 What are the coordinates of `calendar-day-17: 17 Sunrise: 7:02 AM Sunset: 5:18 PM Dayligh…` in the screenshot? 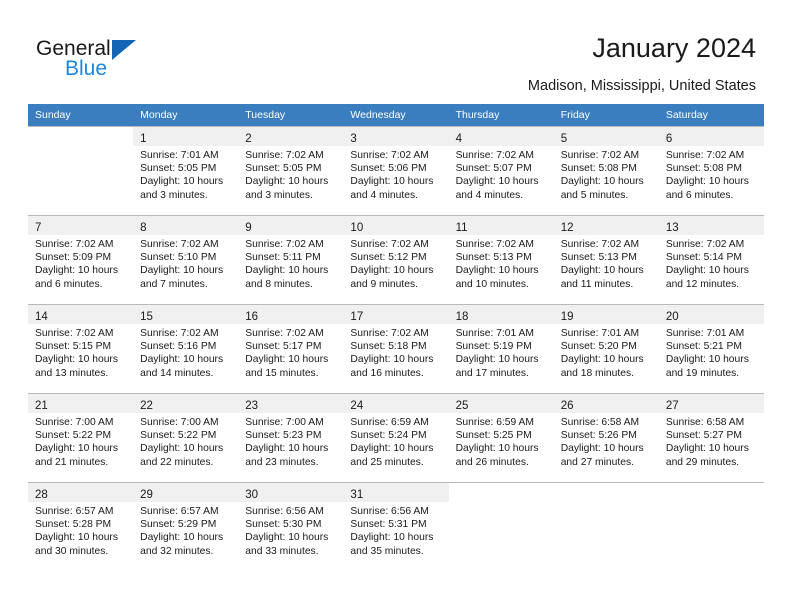 It's located at (396, 348).